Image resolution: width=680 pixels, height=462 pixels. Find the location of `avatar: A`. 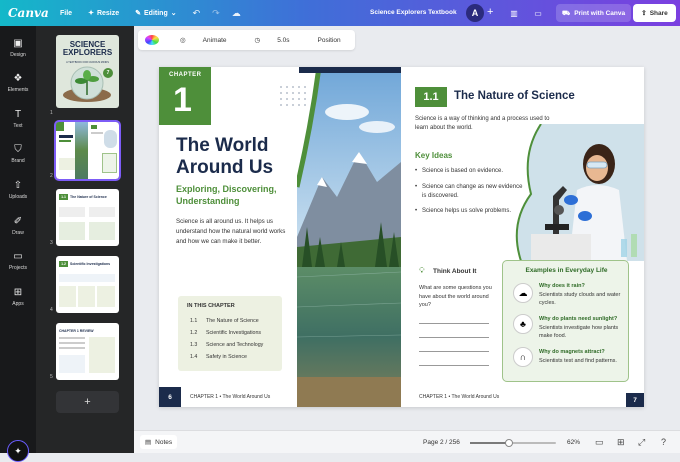

avatar: A is located at coordinates (475, 13).